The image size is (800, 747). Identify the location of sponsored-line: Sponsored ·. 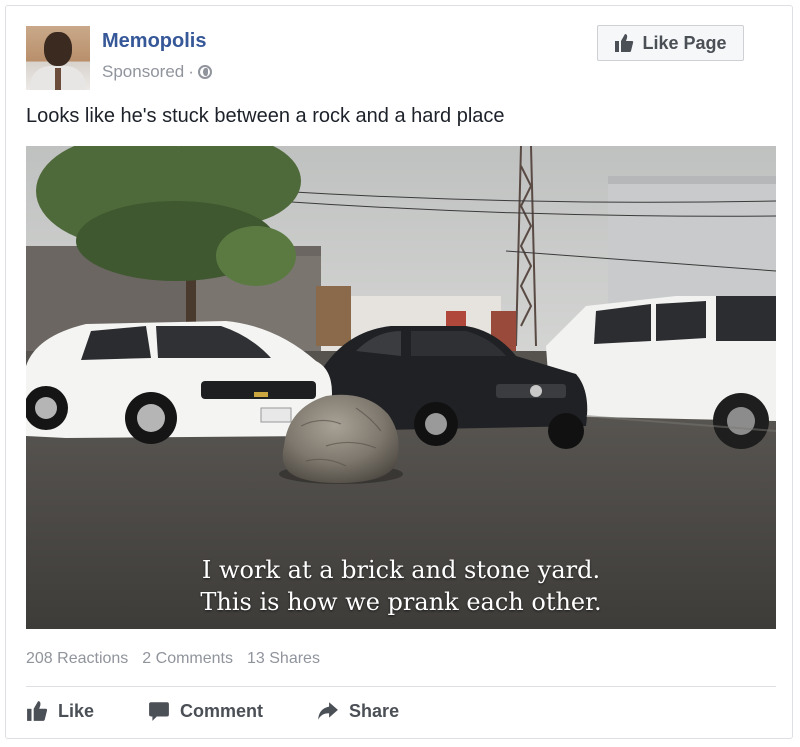
(157, 72).